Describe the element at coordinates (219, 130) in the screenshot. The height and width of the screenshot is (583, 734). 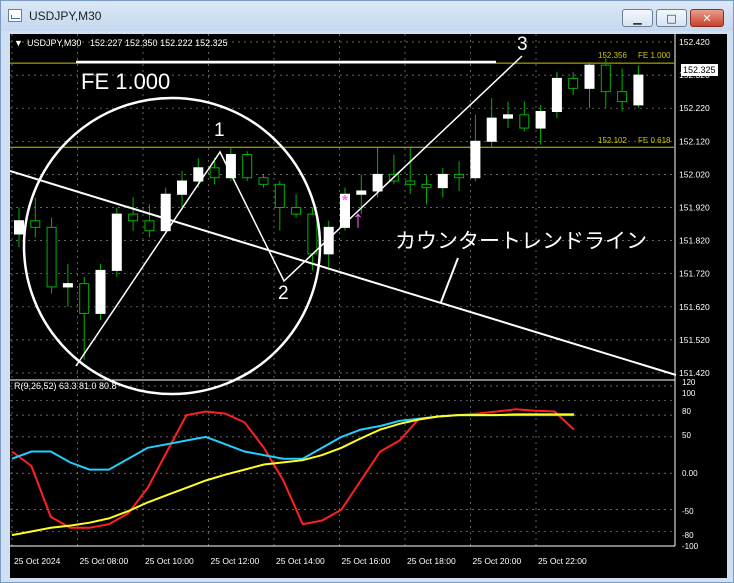
I see `wave-label-1: 1` at that location.